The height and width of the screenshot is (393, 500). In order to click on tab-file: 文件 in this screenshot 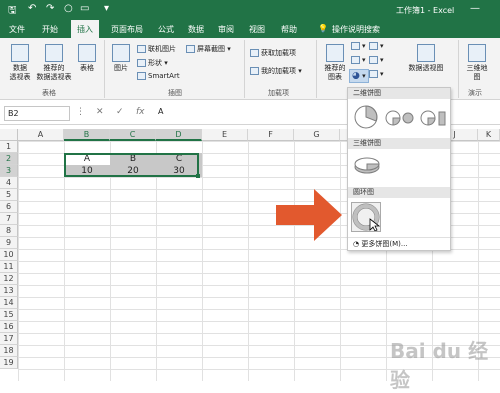, I will do `click(17, 29)`.